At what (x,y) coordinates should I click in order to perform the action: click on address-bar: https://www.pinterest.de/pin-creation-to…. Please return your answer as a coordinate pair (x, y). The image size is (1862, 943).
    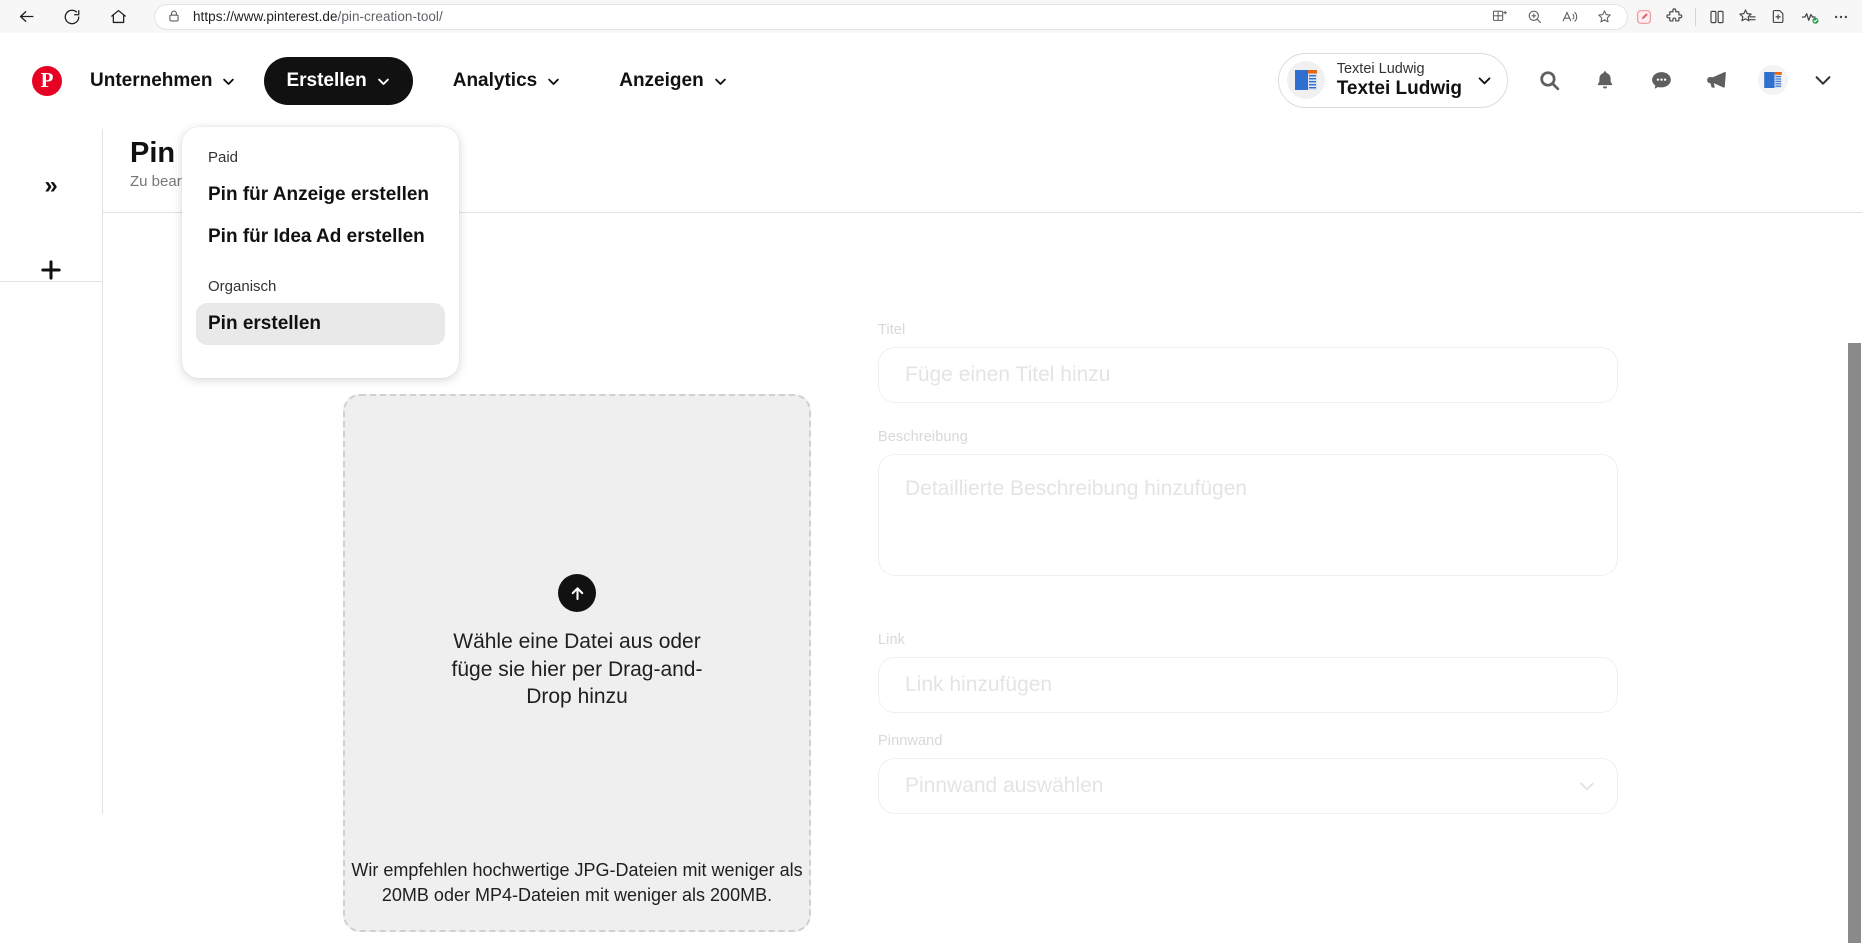
    Looking at the image, I should click on (891, 16).